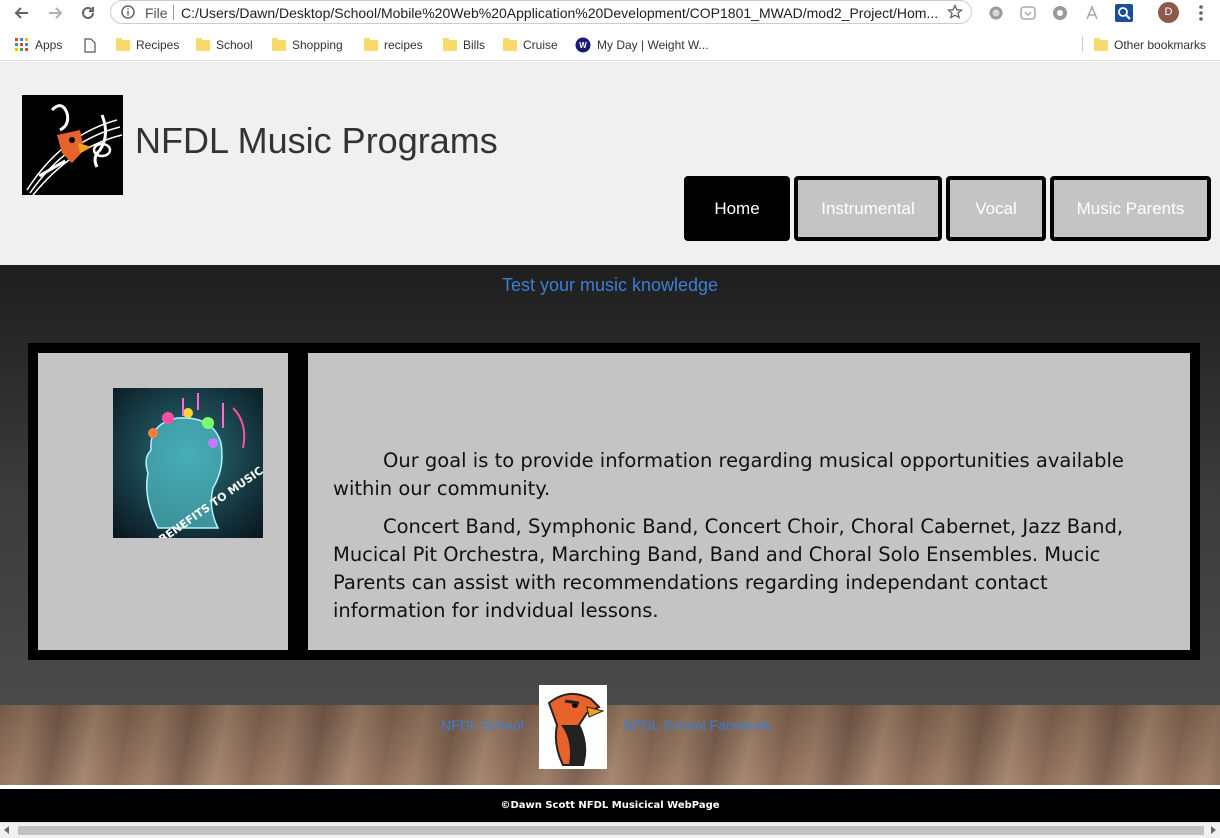  What do you see at coordinates (697, 725) in the screenshot?
I see `nfdl-school-facebook-link: NFDL School Facebook` at bounding box center [697, 725].